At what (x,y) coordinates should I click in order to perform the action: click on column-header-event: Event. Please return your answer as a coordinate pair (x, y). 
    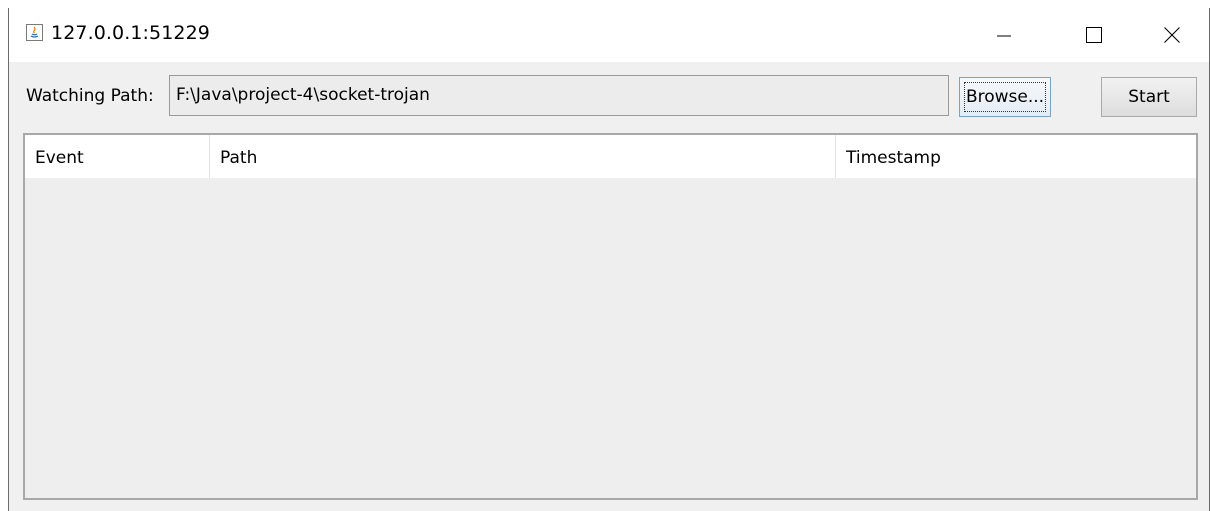
    Looking at the image, I should click on (117, 156).